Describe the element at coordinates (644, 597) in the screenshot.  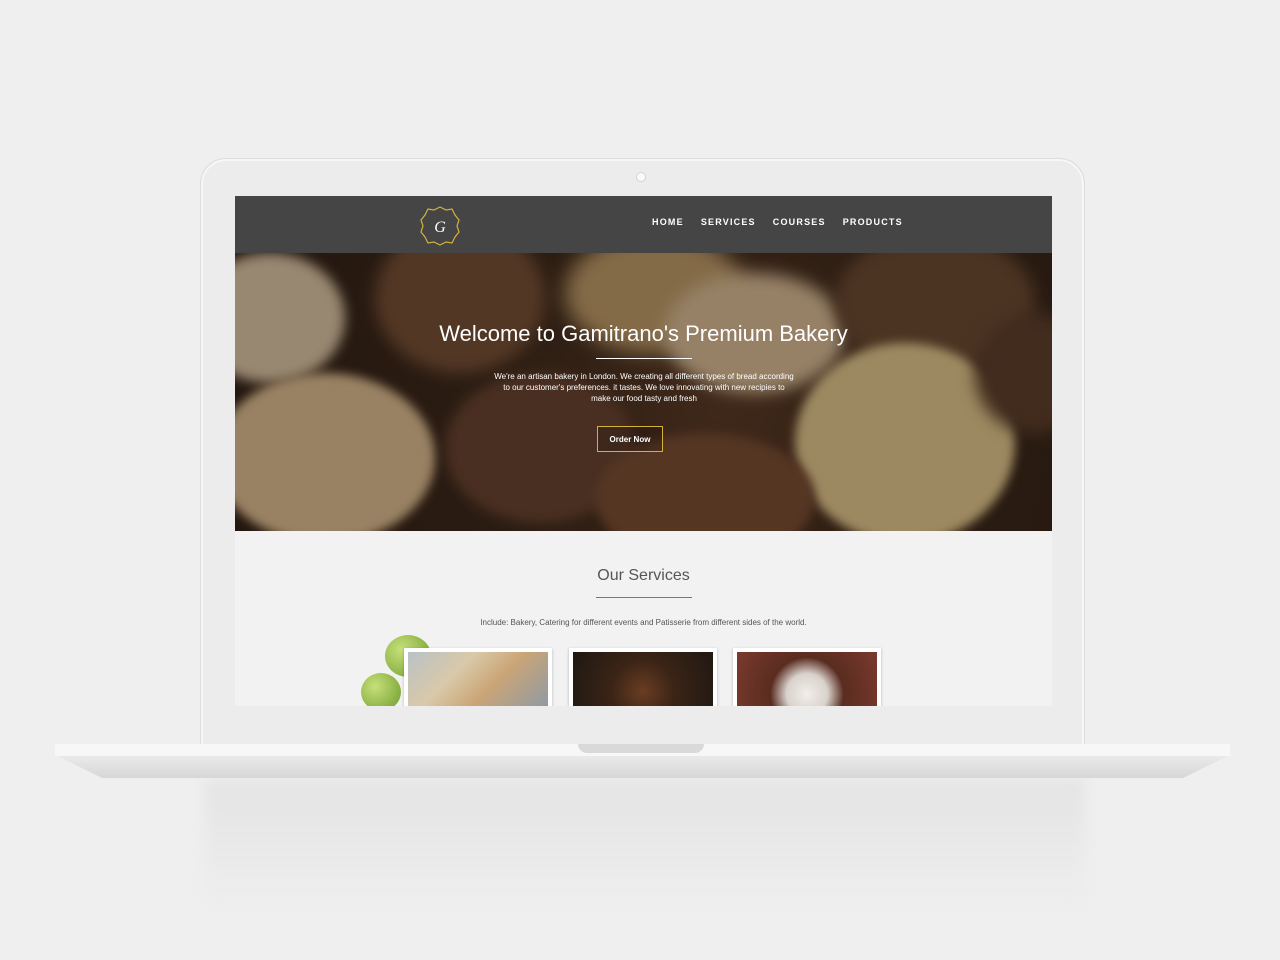
I see `services-divider` at that location.